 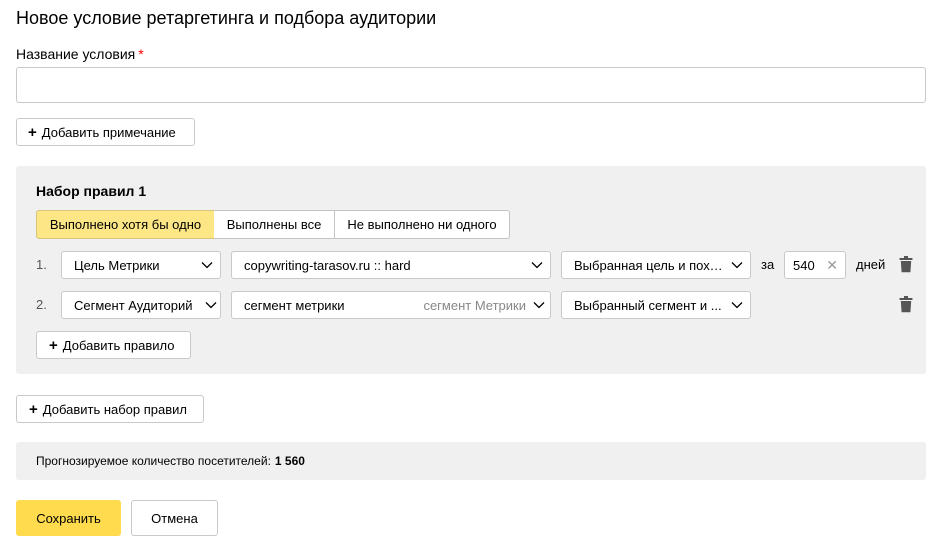 What do you see at coordinates (294, 305) in the screenshot?
I see `rule-target-value: сегмент метрики` at bounding box center [294, 305].